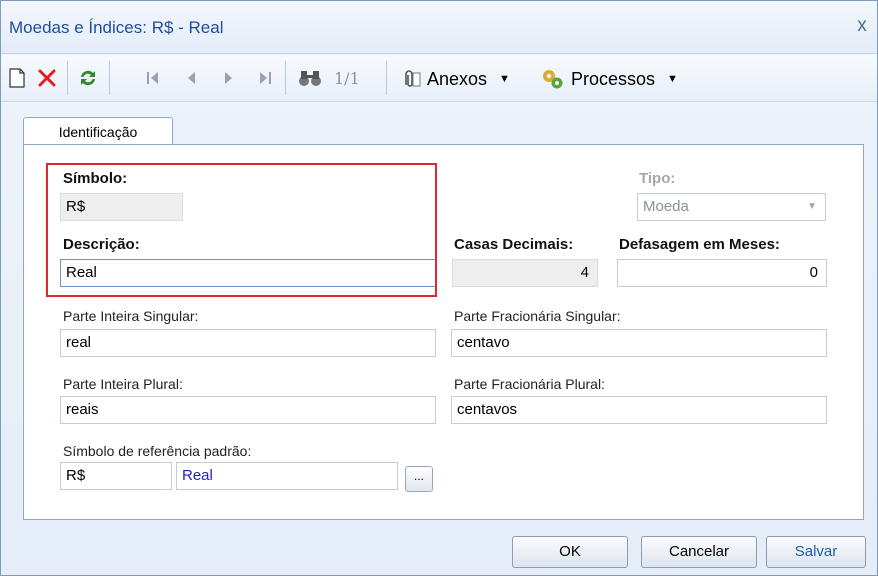  Describe the element at coordinates (731, 207) in the screenshot. I see `tipo-select: Moeda ▼` at that location.